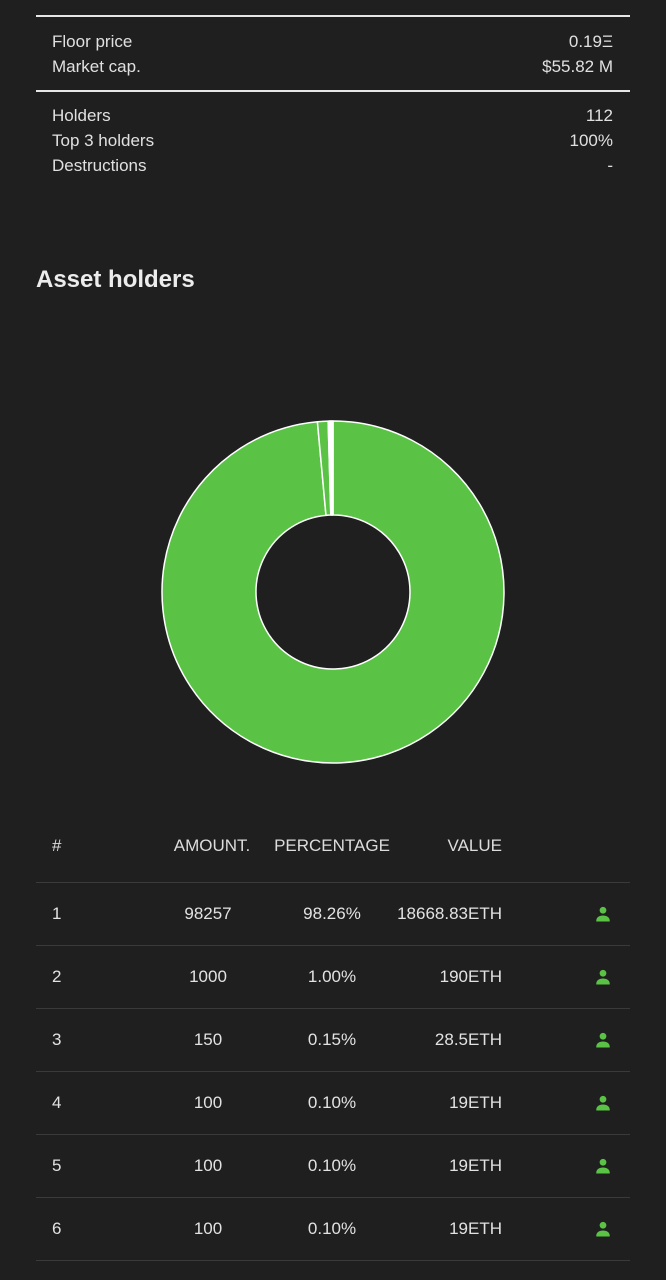 Image resolution: width=666 pixels, height=1280 pixels. I want to click on table-header: # AMOUNT. PERCENTAGE VALUE, so click(333, 846).